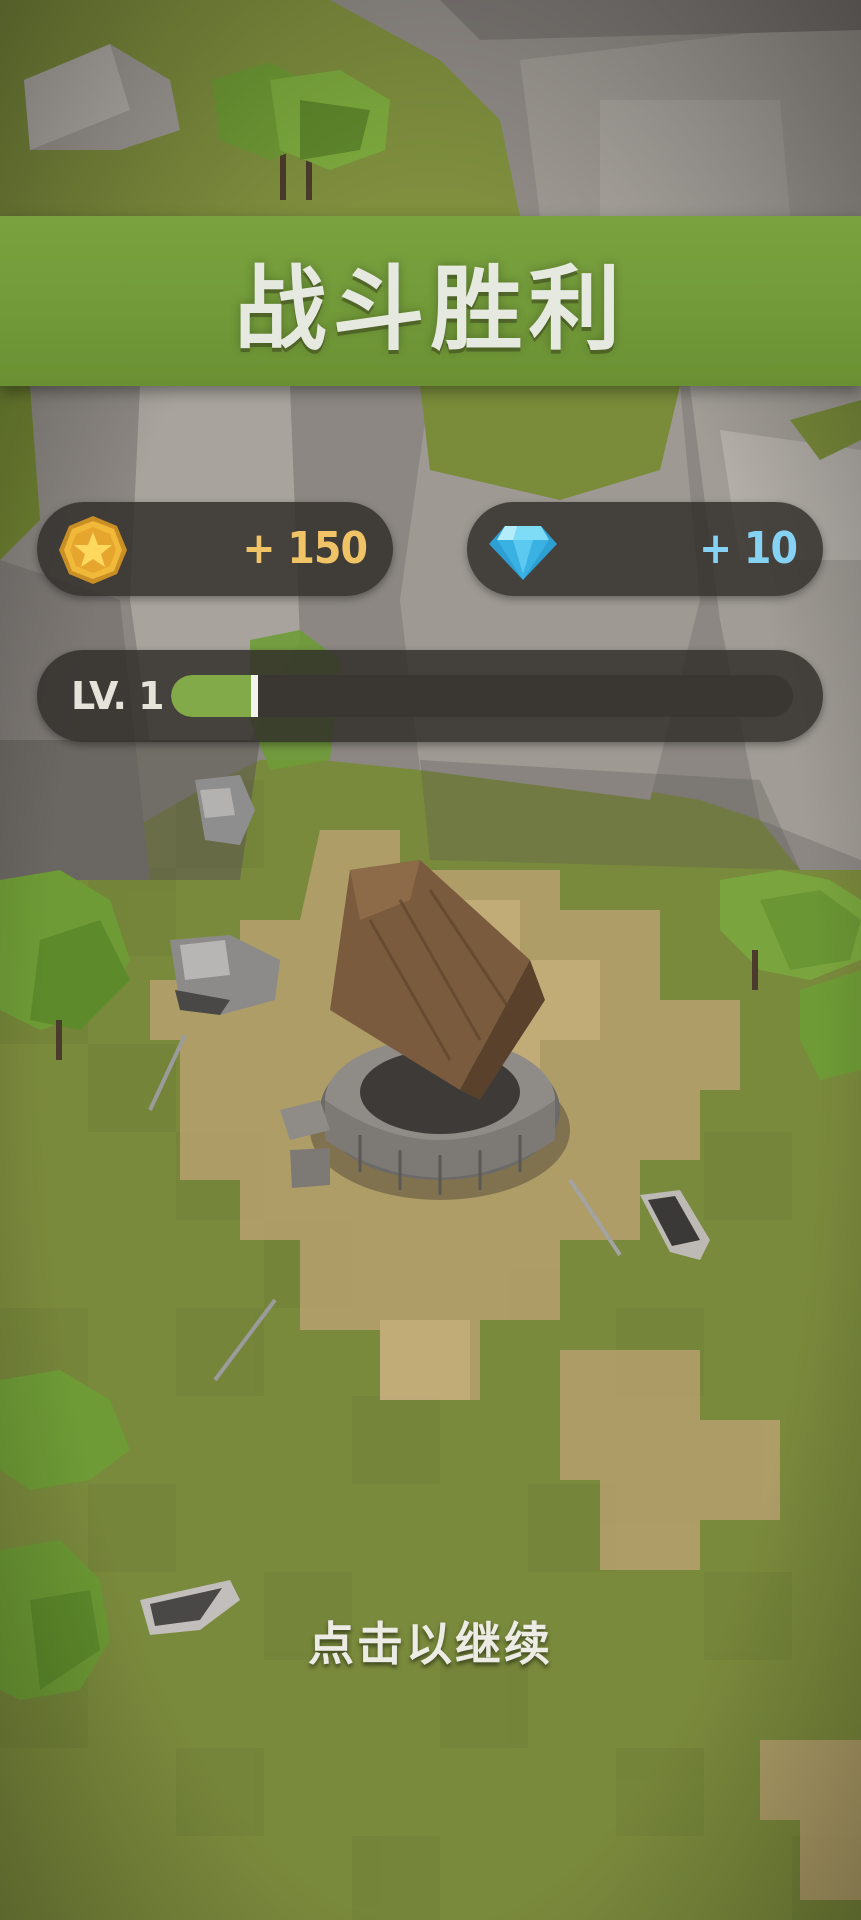 This screenshot has width=861, height=1920. Describe the element at coordinates (748, 548) in the screenshot. I see `gem-amount: + 10` at that location.